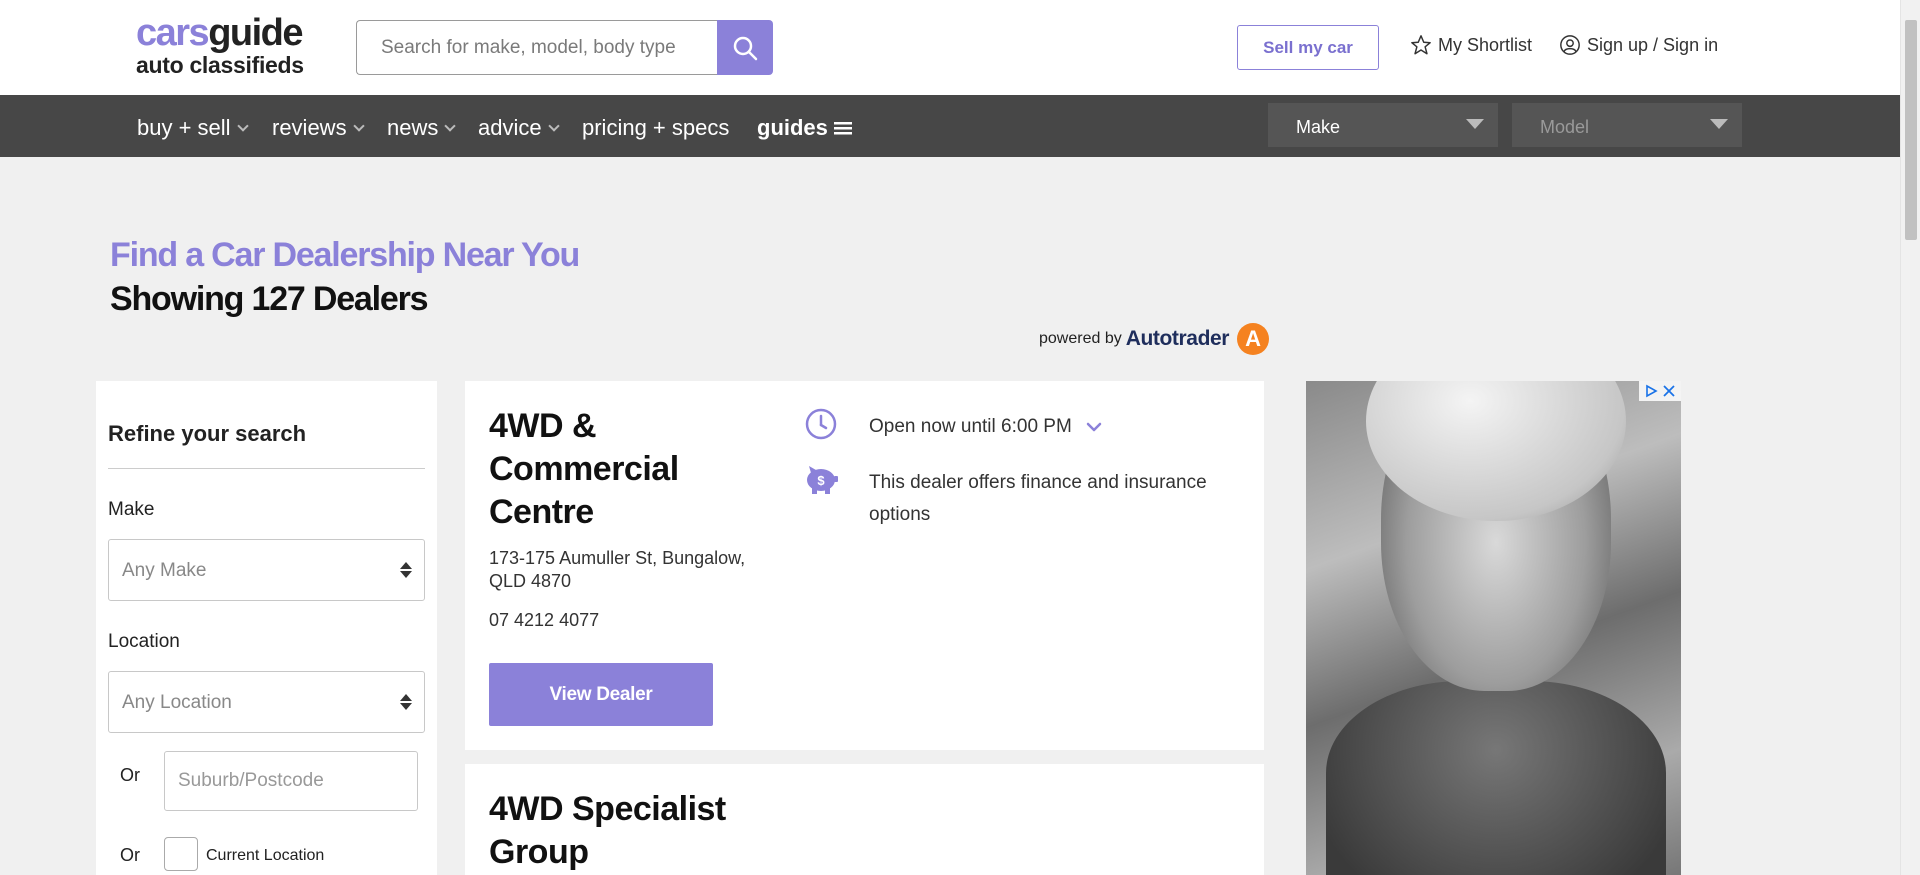 Image resolution: width=1920 pixels, height=875 pixels. What do you see at coordinates (1652, 391) in the screenshot?
I see `ad-choices-icon` at bounding box center [1652, 391].